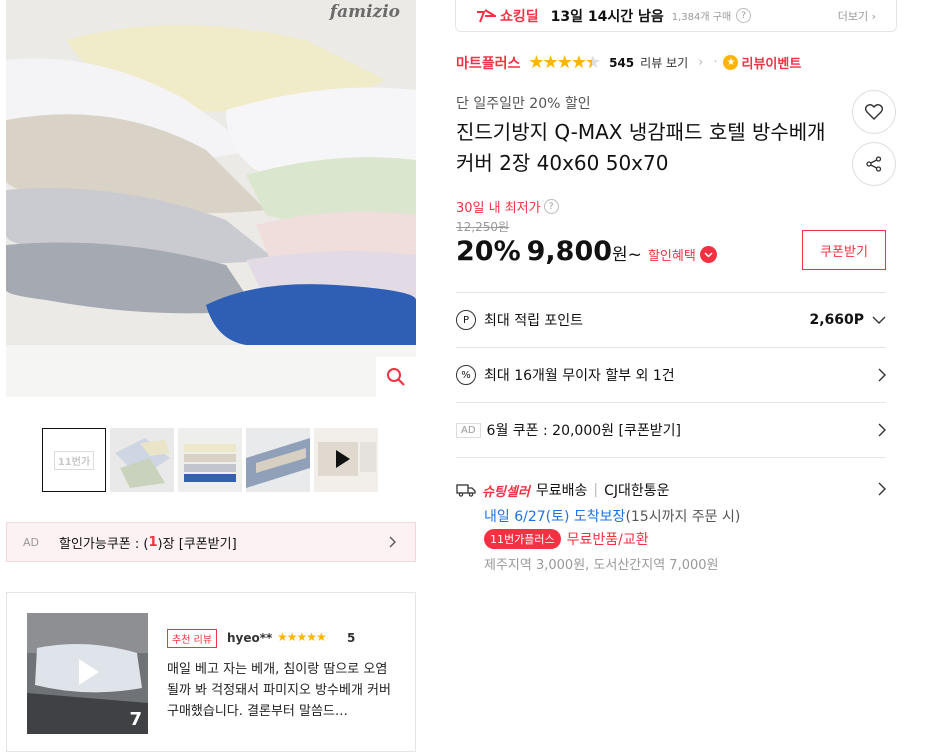 The height and width of the screenshot is (752, 942). Describe the element at coordinates (731, 62) in the screenshot. I see `star-badge-icon: ★` at that location.